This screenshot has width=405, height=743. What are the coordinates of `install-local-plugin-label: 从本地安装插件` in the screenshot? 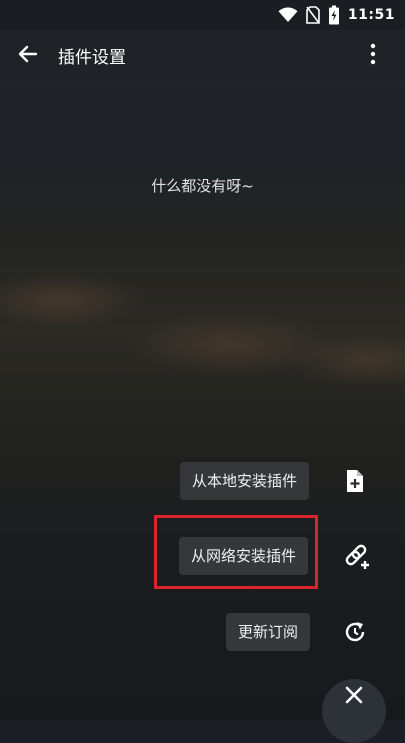 It's located at (245, 481).